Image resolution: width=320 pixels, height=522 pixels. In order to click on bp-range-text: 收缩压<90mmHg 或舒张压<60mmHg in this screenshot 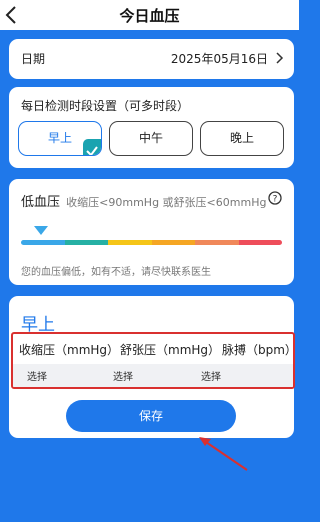, I will do `click(166, 202)`.